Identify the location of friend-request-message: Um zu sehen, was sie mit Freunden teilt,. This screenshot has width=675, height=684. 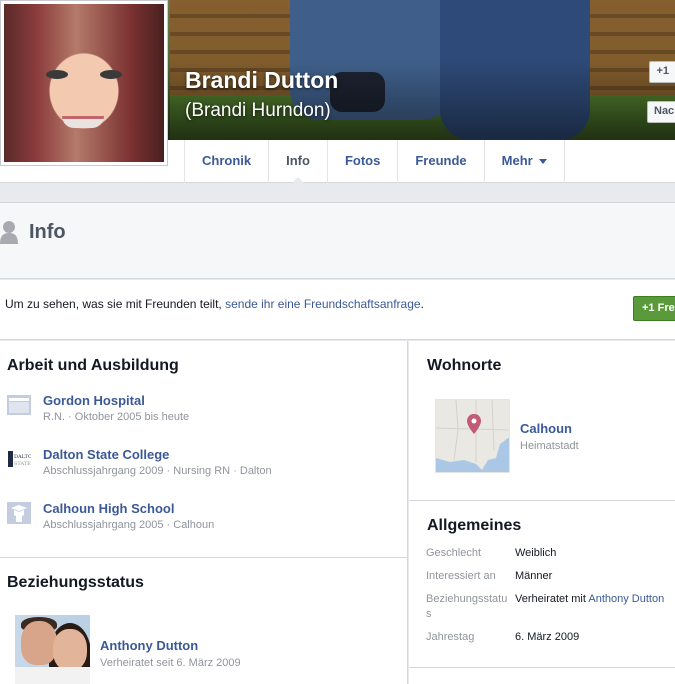
(115, 304).